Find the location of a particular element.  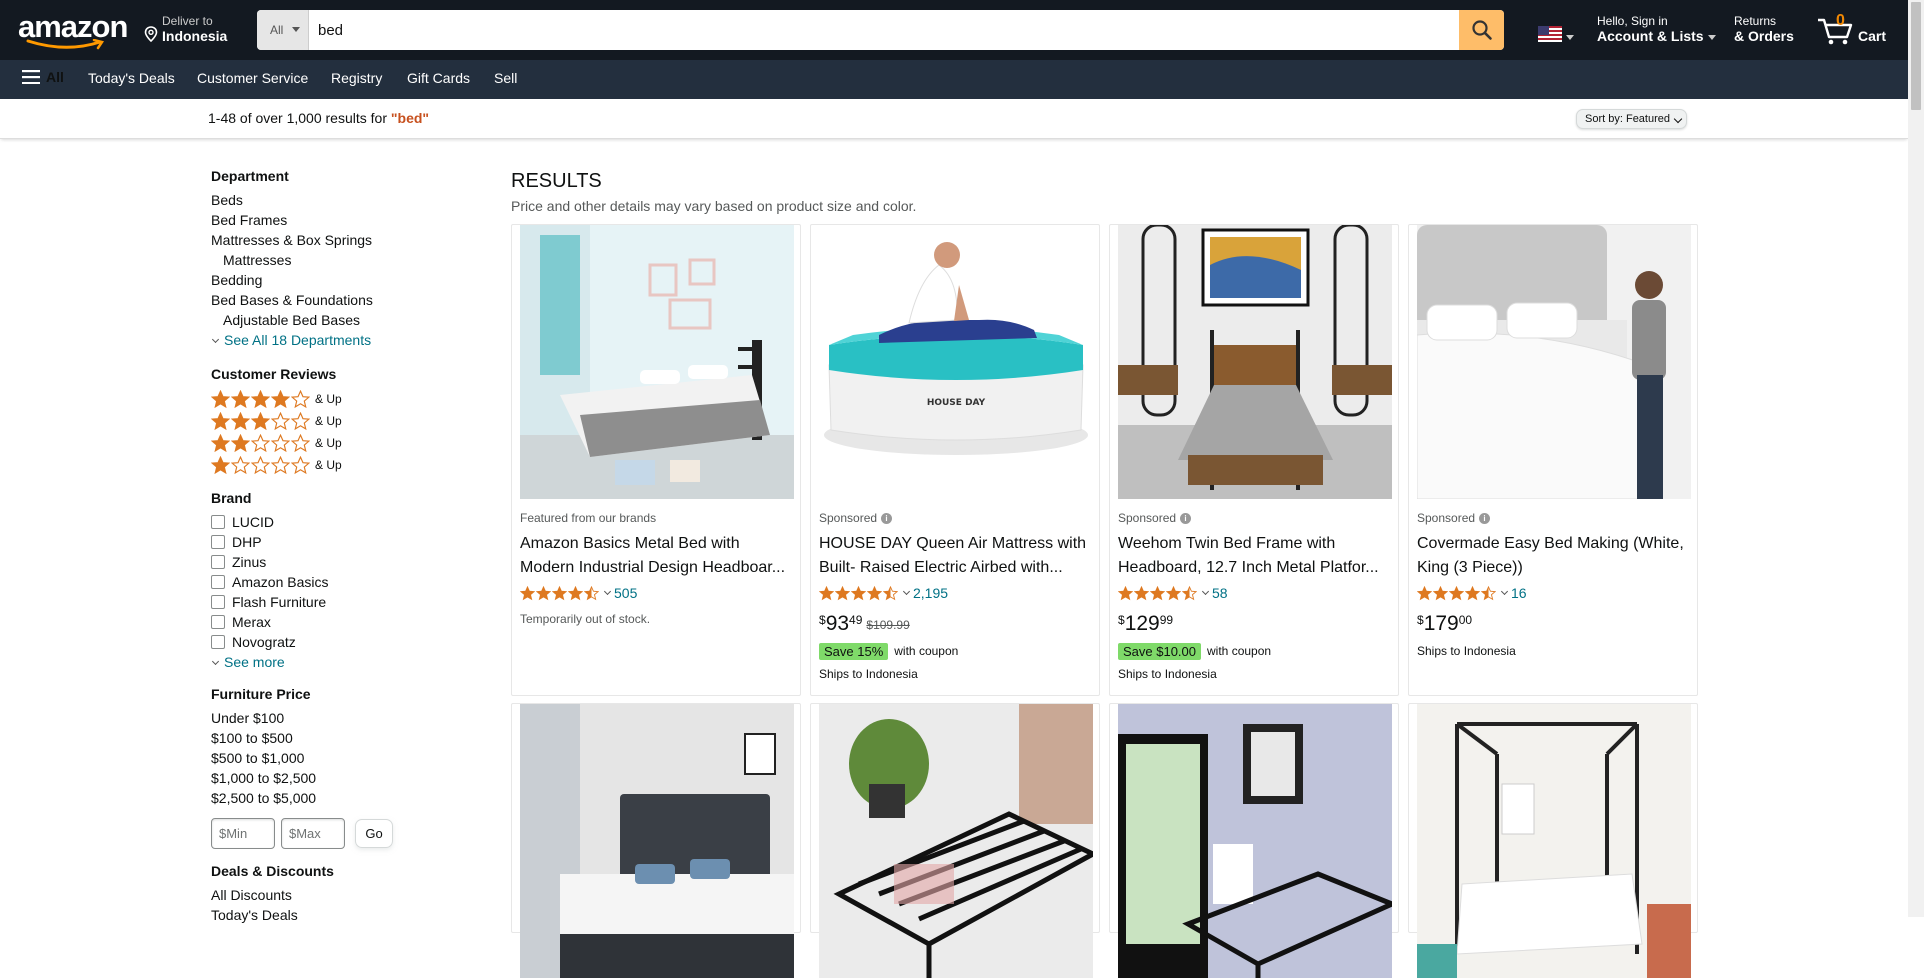

department-link: Adjustable Bed Bases is located at coordinates (331, 320).